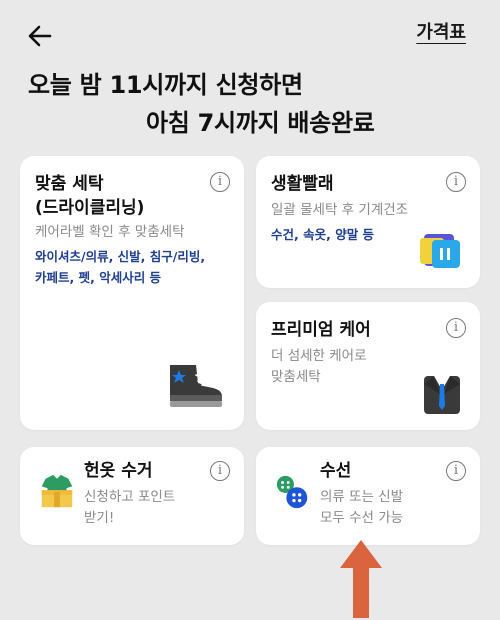 The image size is (500, 620). I want to click on card-subtitle: 의류 또는 신발 모두 수선 가능, so click(361, 508).